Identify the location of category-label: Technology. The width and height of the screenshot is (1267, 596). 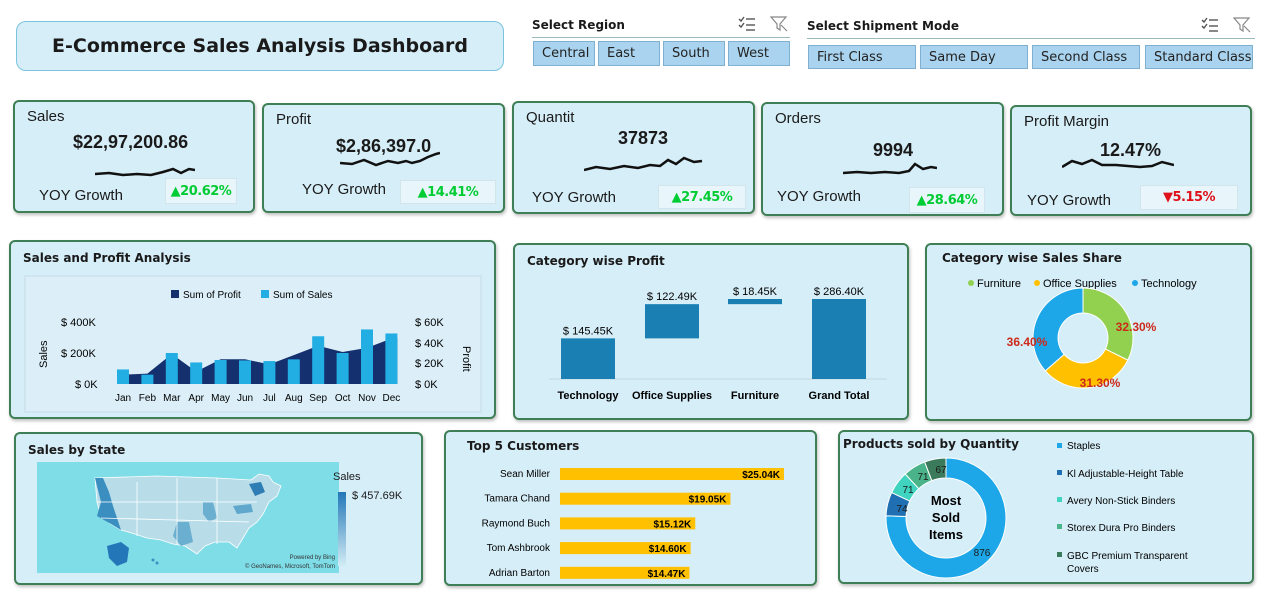
(589, 396).